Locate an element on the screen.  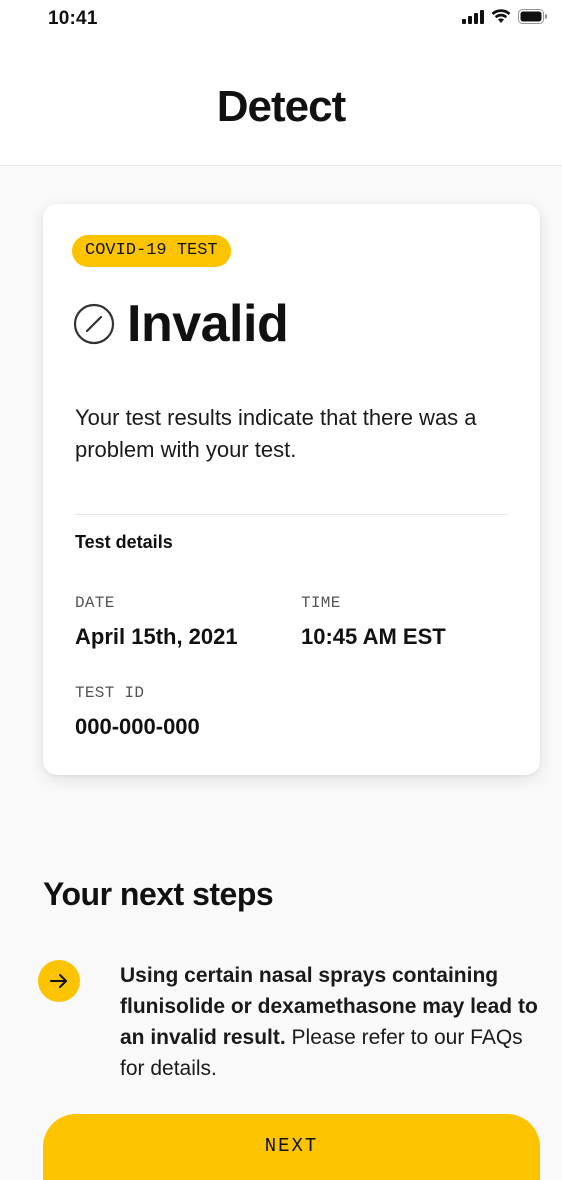
status-time: 10:41 is located at coordinates (73, 18).